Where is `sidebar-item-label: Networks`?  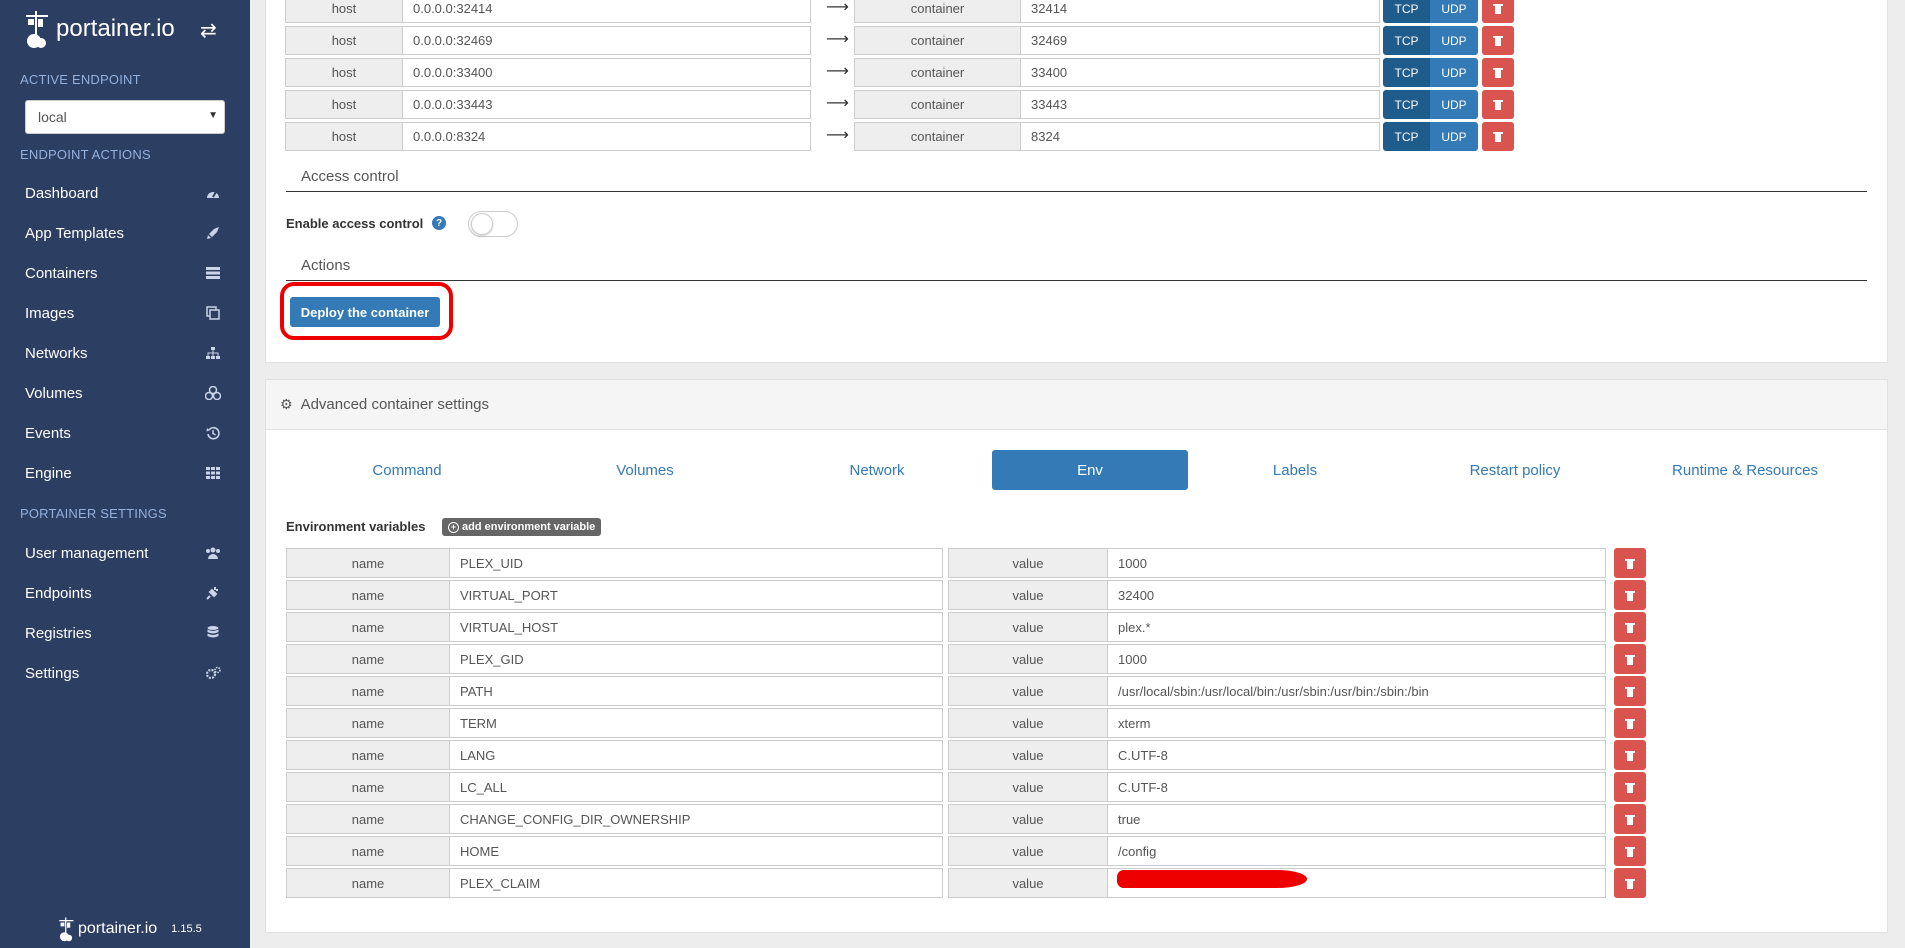
sidebar-item-label: Networks is located at coordinates (56, 353).